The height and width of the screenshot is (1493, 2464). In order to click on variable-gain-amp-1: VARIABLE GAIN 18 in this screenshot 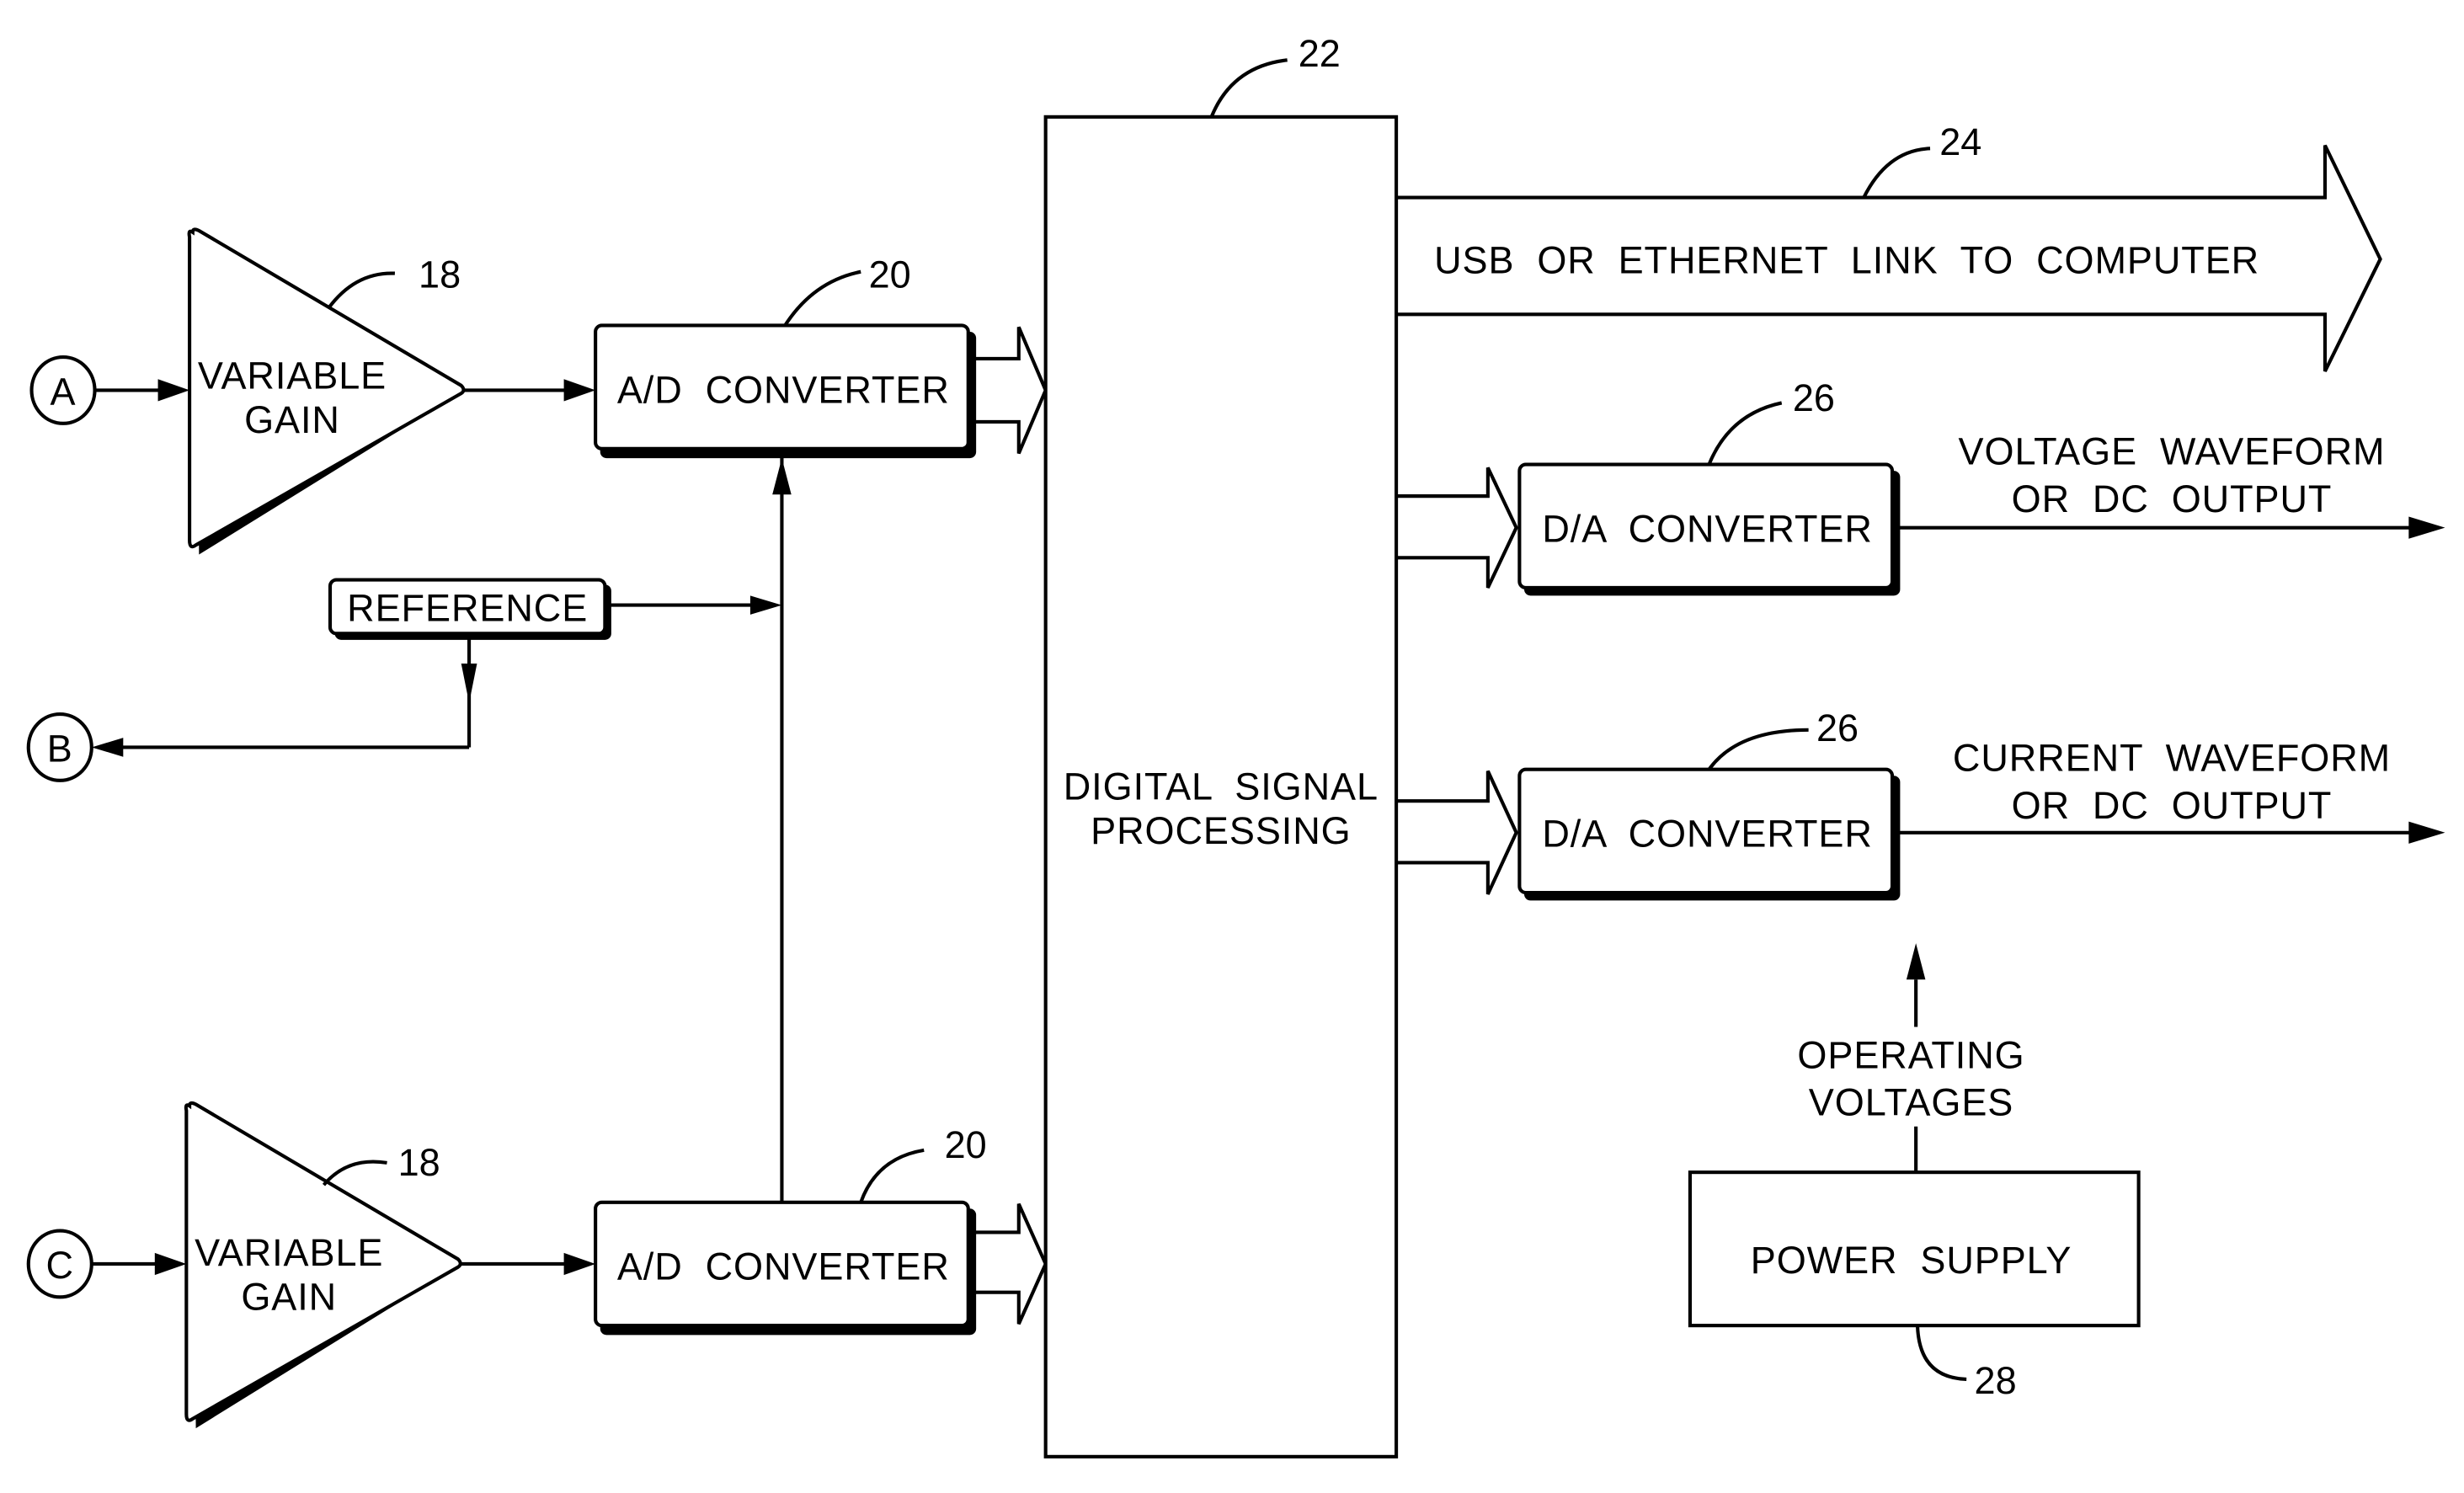, I will do `click(326, 391)`.